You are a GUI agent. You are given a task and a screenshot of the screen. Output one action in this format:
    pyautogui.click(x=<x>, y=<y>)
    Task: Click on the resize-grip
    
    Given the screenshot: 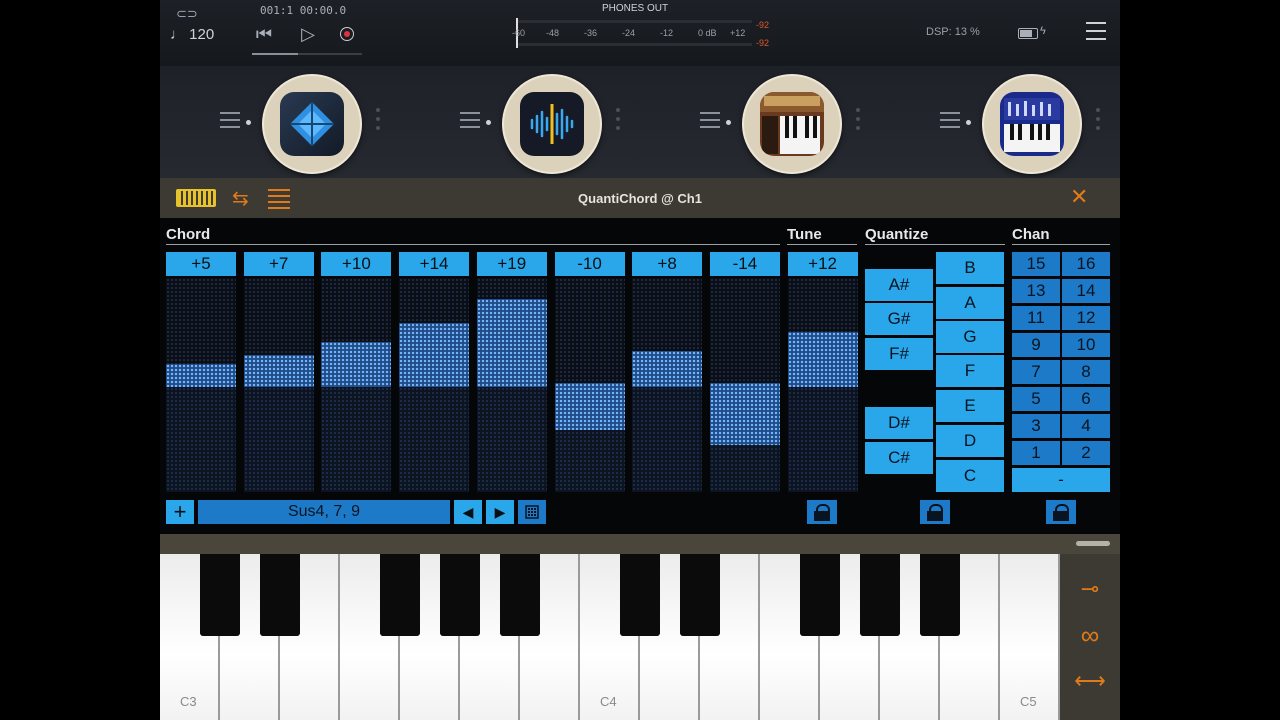 What is the action you would take?
    pyautogui.click(x=1093, y=543)
    